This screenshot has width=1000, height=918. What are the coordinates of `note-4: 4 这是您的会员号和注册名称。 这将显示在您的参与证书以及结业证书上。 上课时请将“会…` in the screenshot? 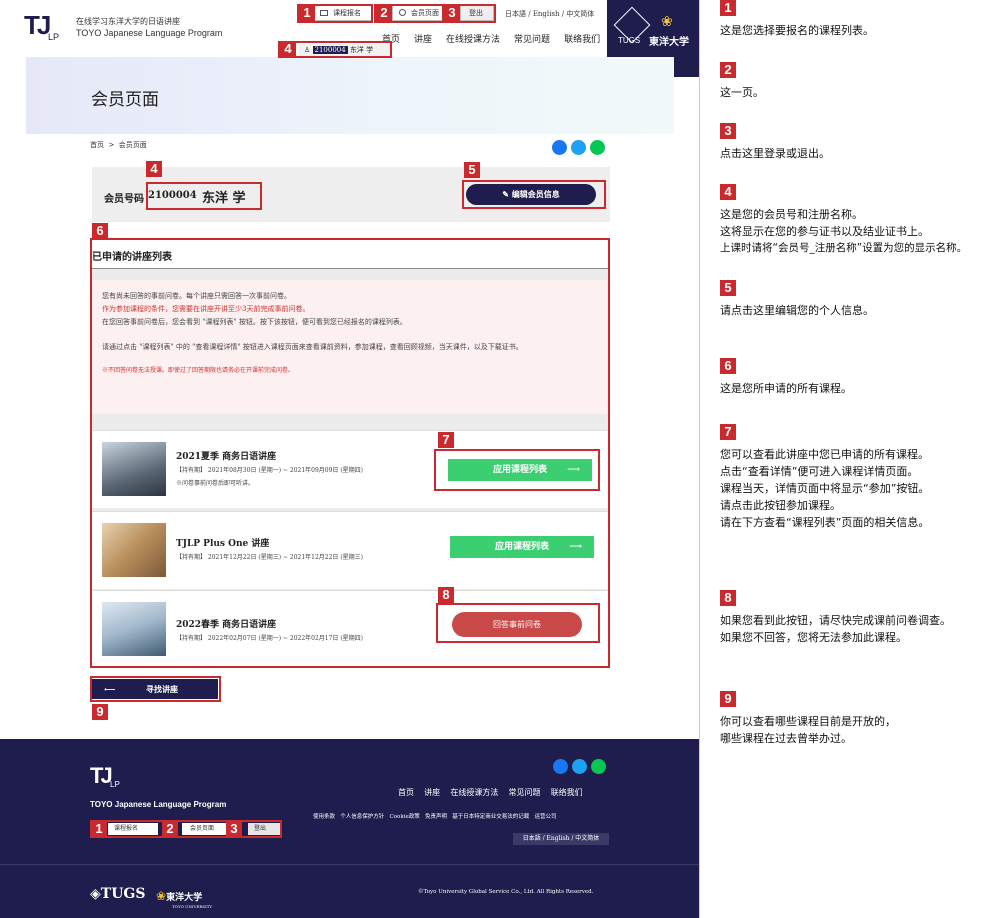 It's located at (844, 219).